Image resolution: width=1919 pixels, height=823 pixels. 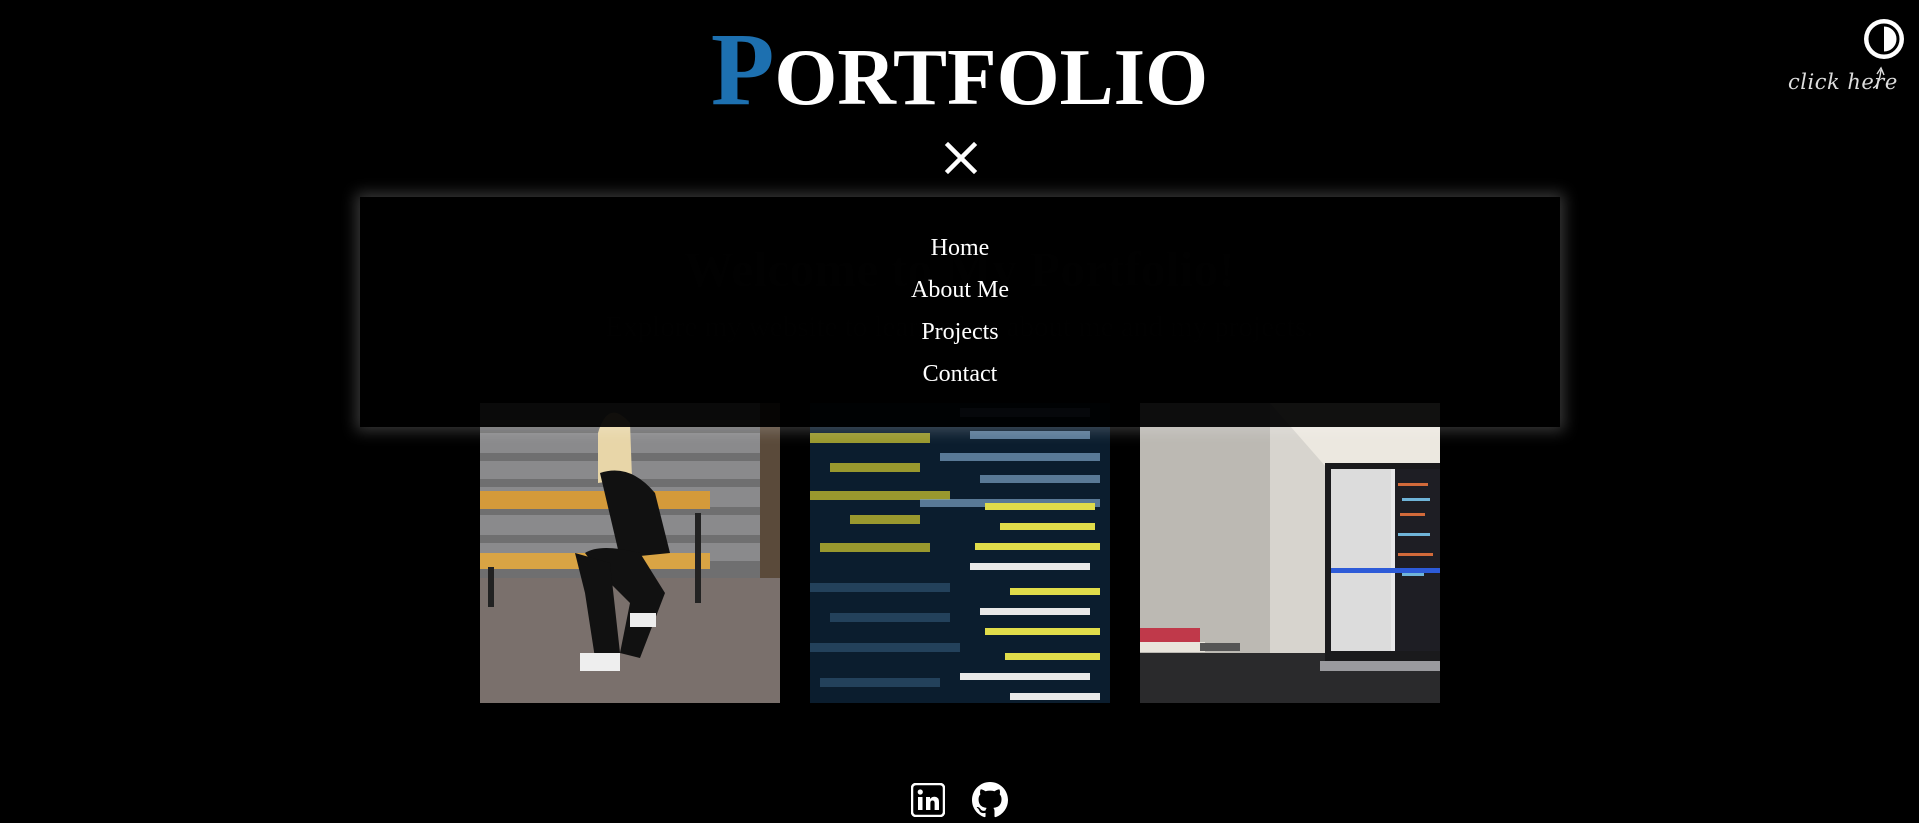 What do you see at coordinates (1290, 553) in the screenshot?
I see `gallery-image-laptop-desk` at bounding box center [1290, 553].